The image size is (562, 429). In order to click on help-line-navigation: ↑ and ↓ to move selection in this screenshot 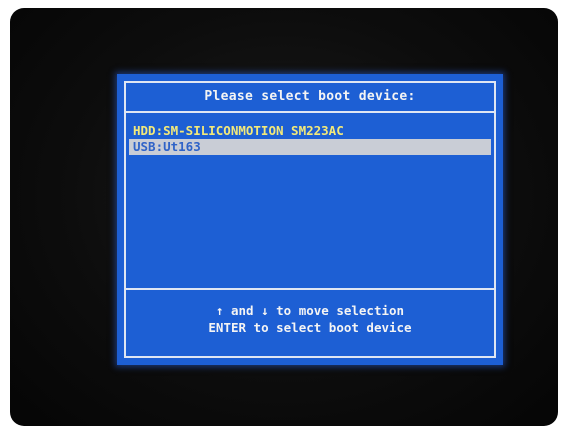, I will do `click(310, 310)`.